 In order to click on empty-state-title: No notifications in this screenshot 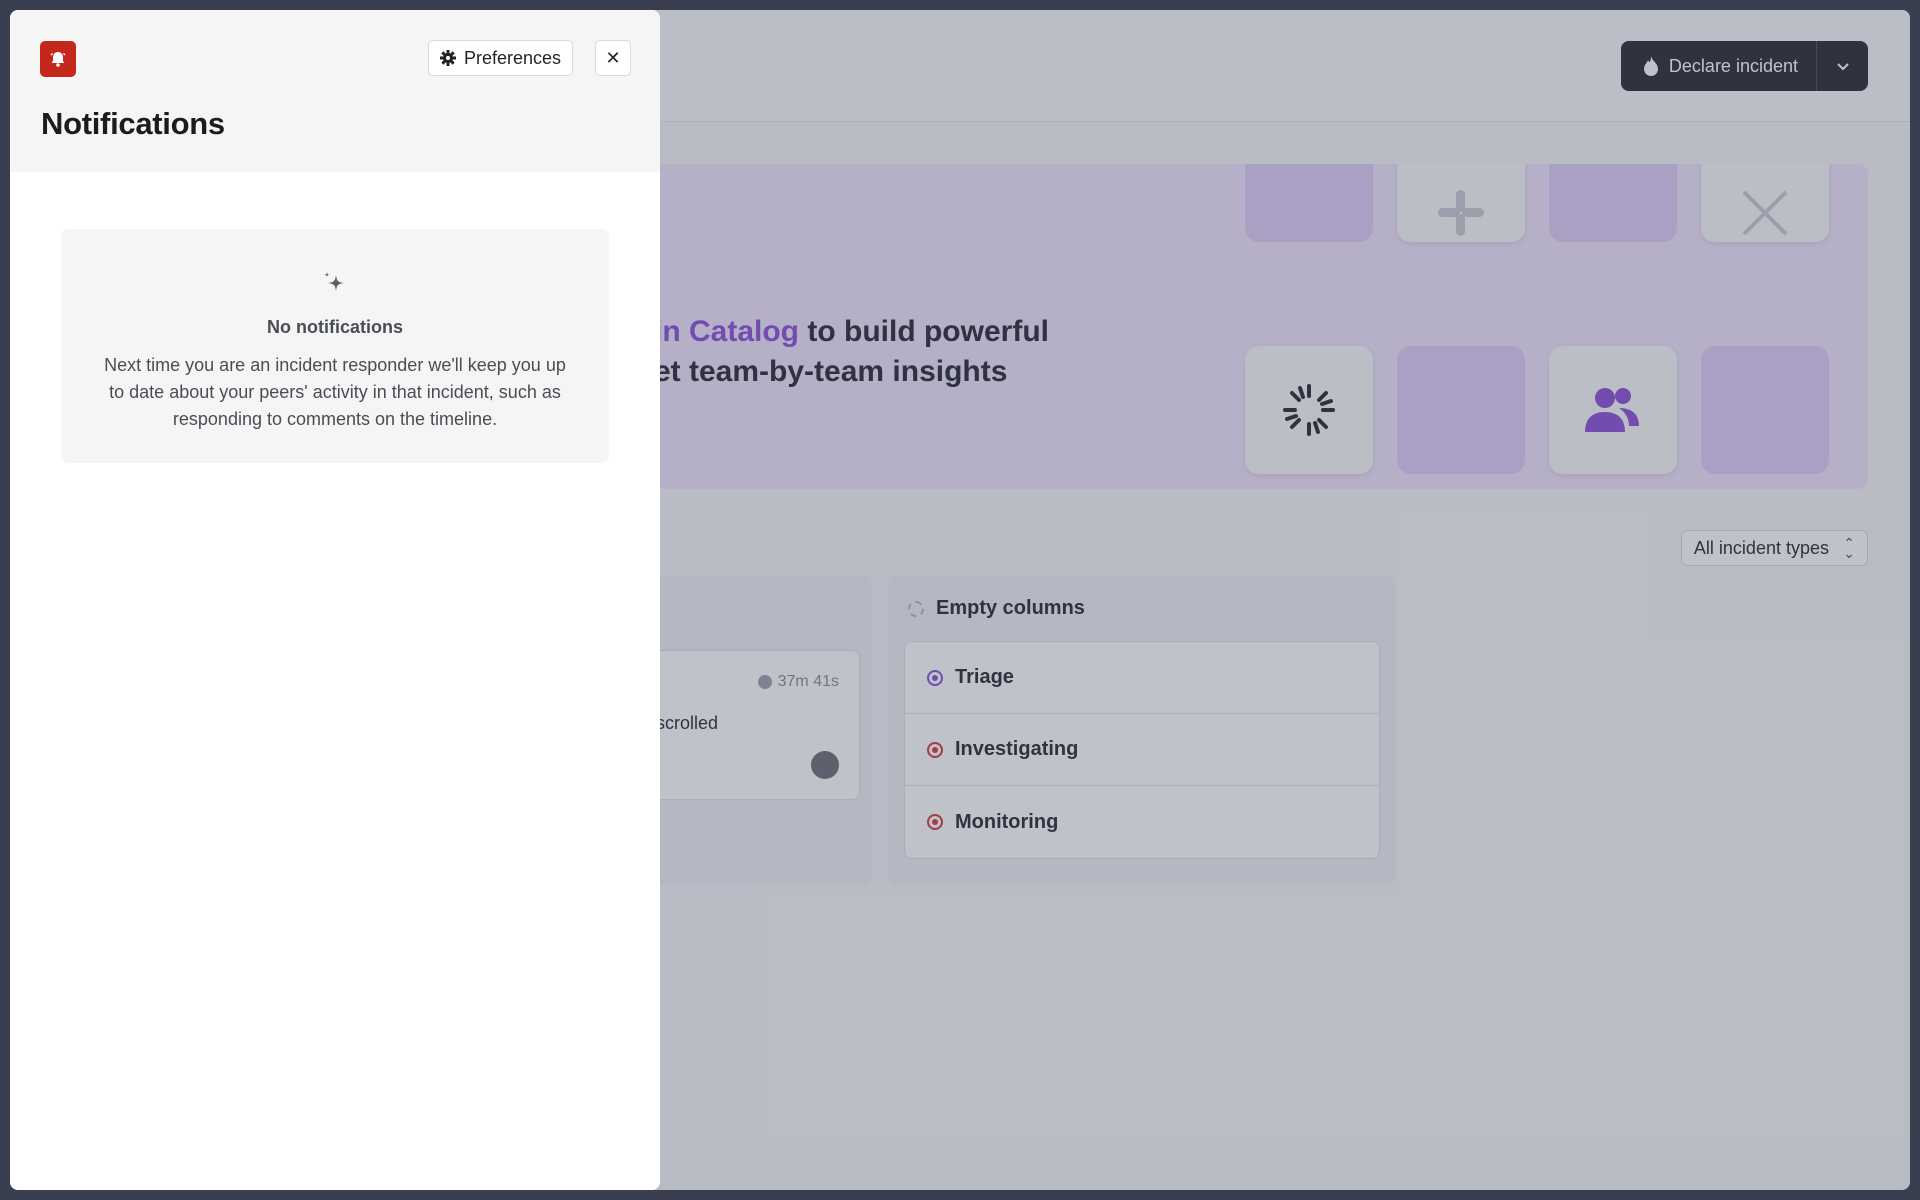, I will do `click(335, 327)`.